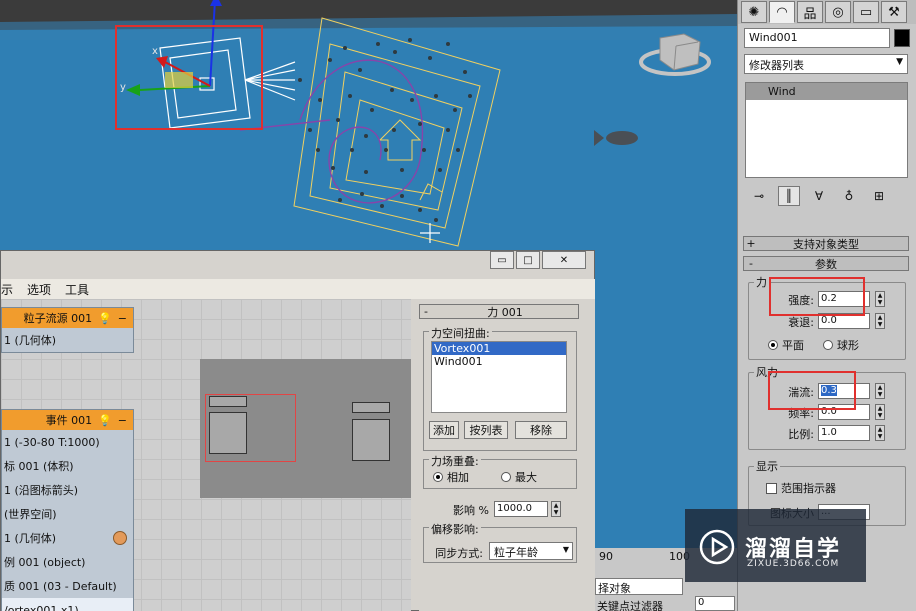 The width and height of the screenshot is (916, 611). What do you see at coordinates (826, 130) in the screenshot?
I see `modifier-stack: Wind` at bounding box center [826, 130].